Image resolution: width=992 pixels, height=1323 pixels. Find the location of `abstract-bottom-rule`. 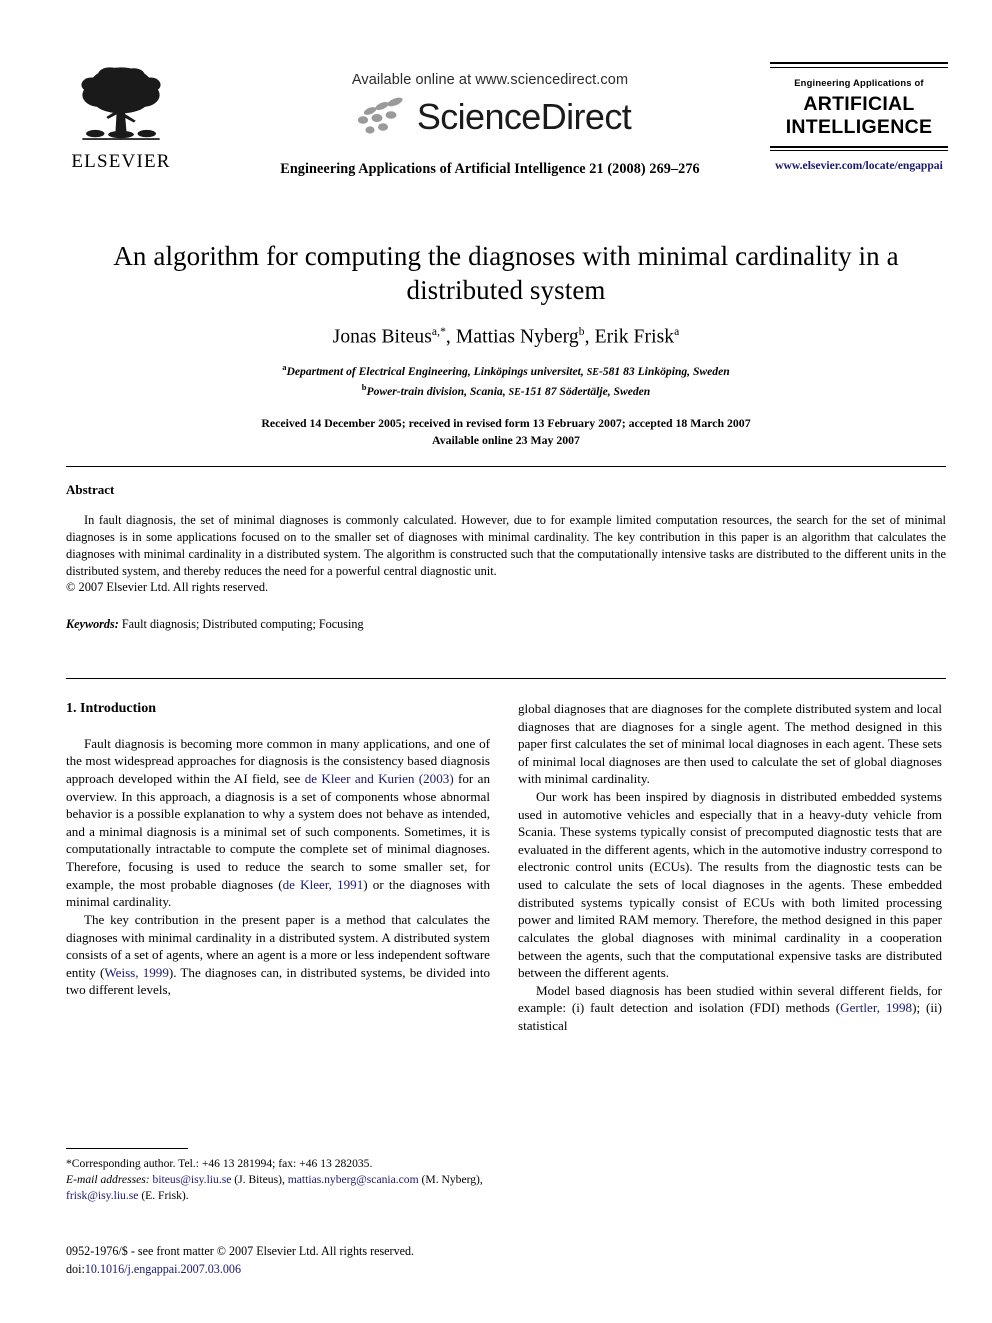

abstract-bottom-rule is located at coordinates (506, 678).